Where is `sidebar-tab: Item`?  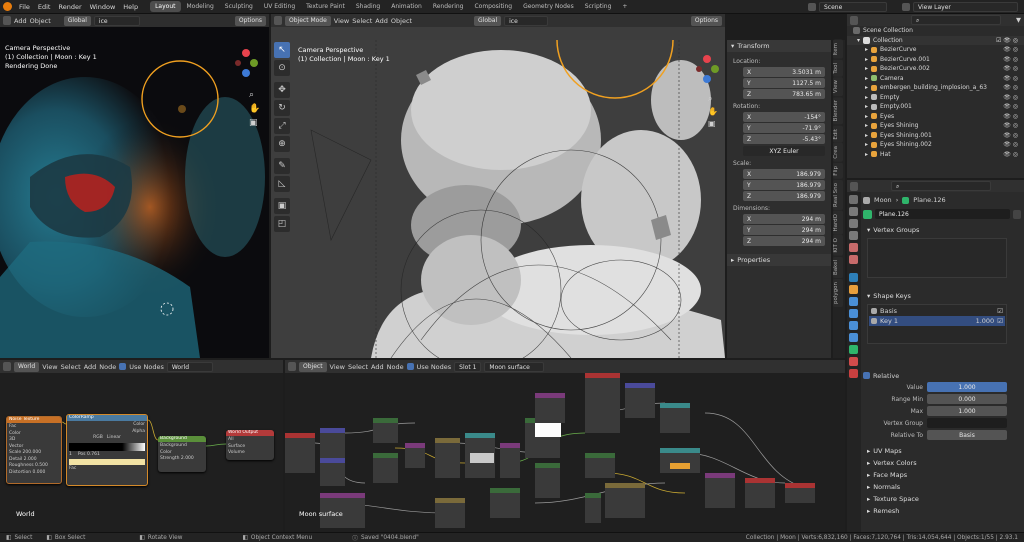
sidebar-tab: Item is located at coordinates (838, 49).